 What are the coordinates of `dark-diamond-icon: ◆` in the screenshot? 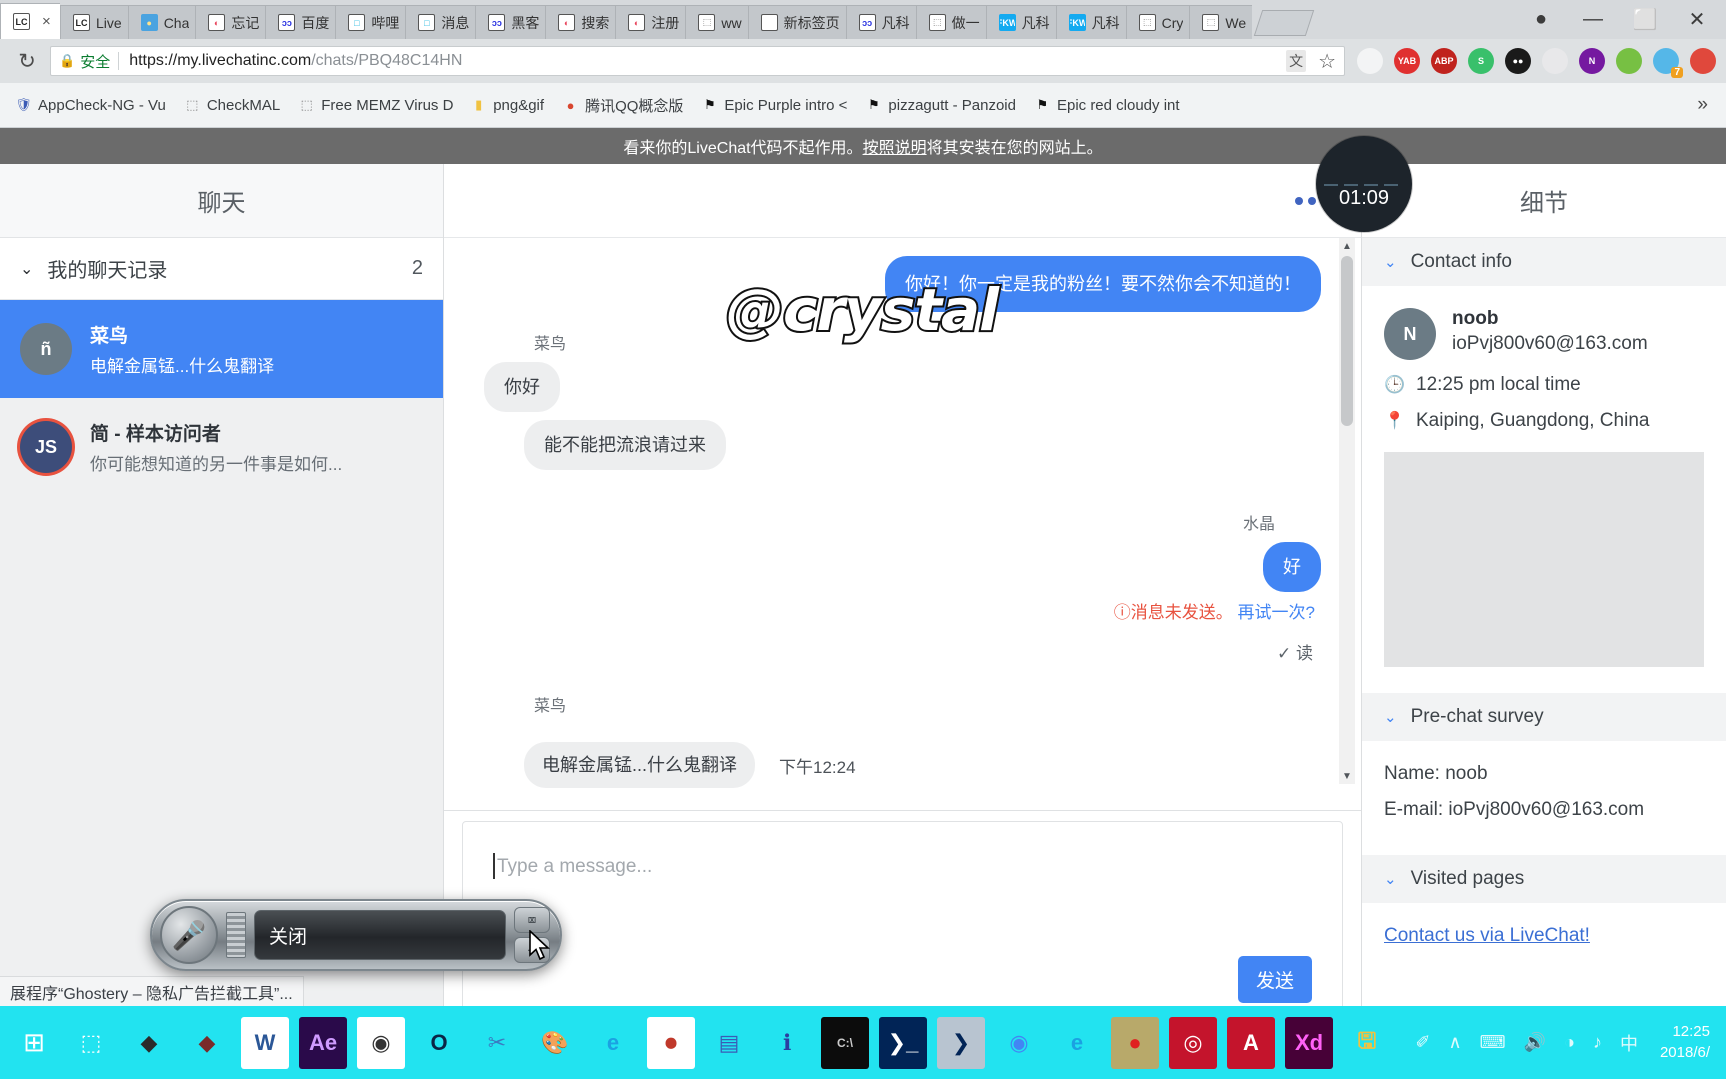 It's located at (149, 1043).